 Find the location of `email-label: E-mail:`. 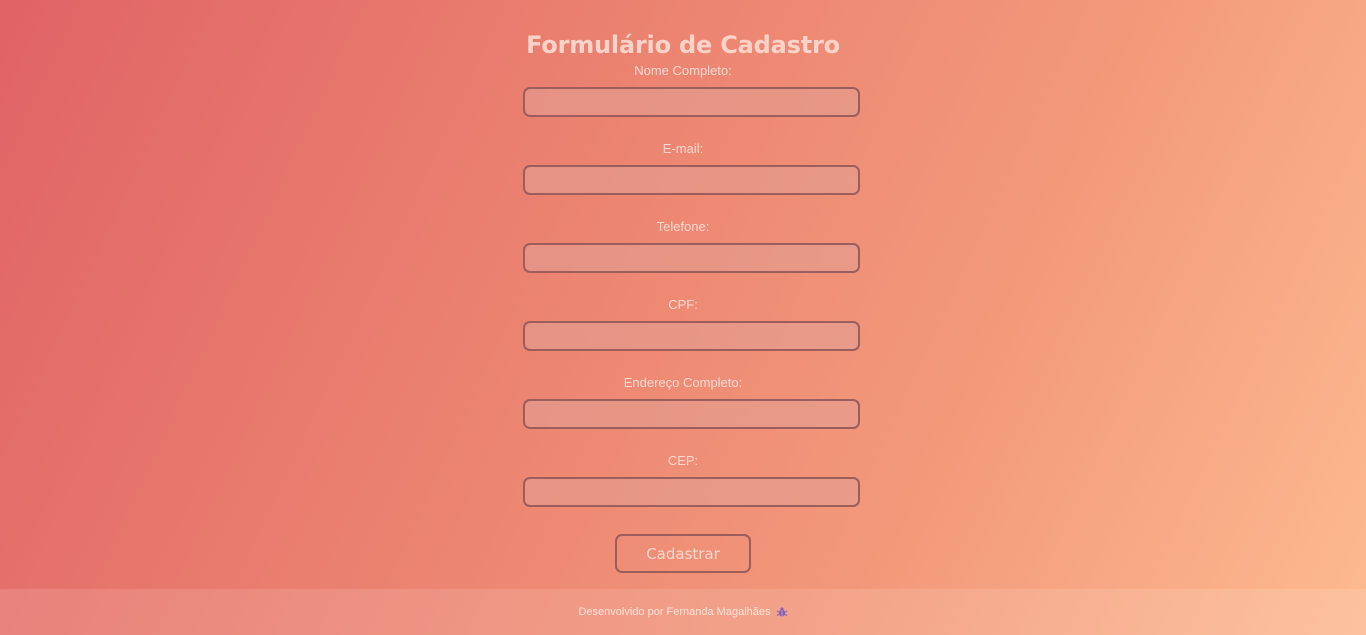

email-label: E-mail: is located at coordinates (683, 148).